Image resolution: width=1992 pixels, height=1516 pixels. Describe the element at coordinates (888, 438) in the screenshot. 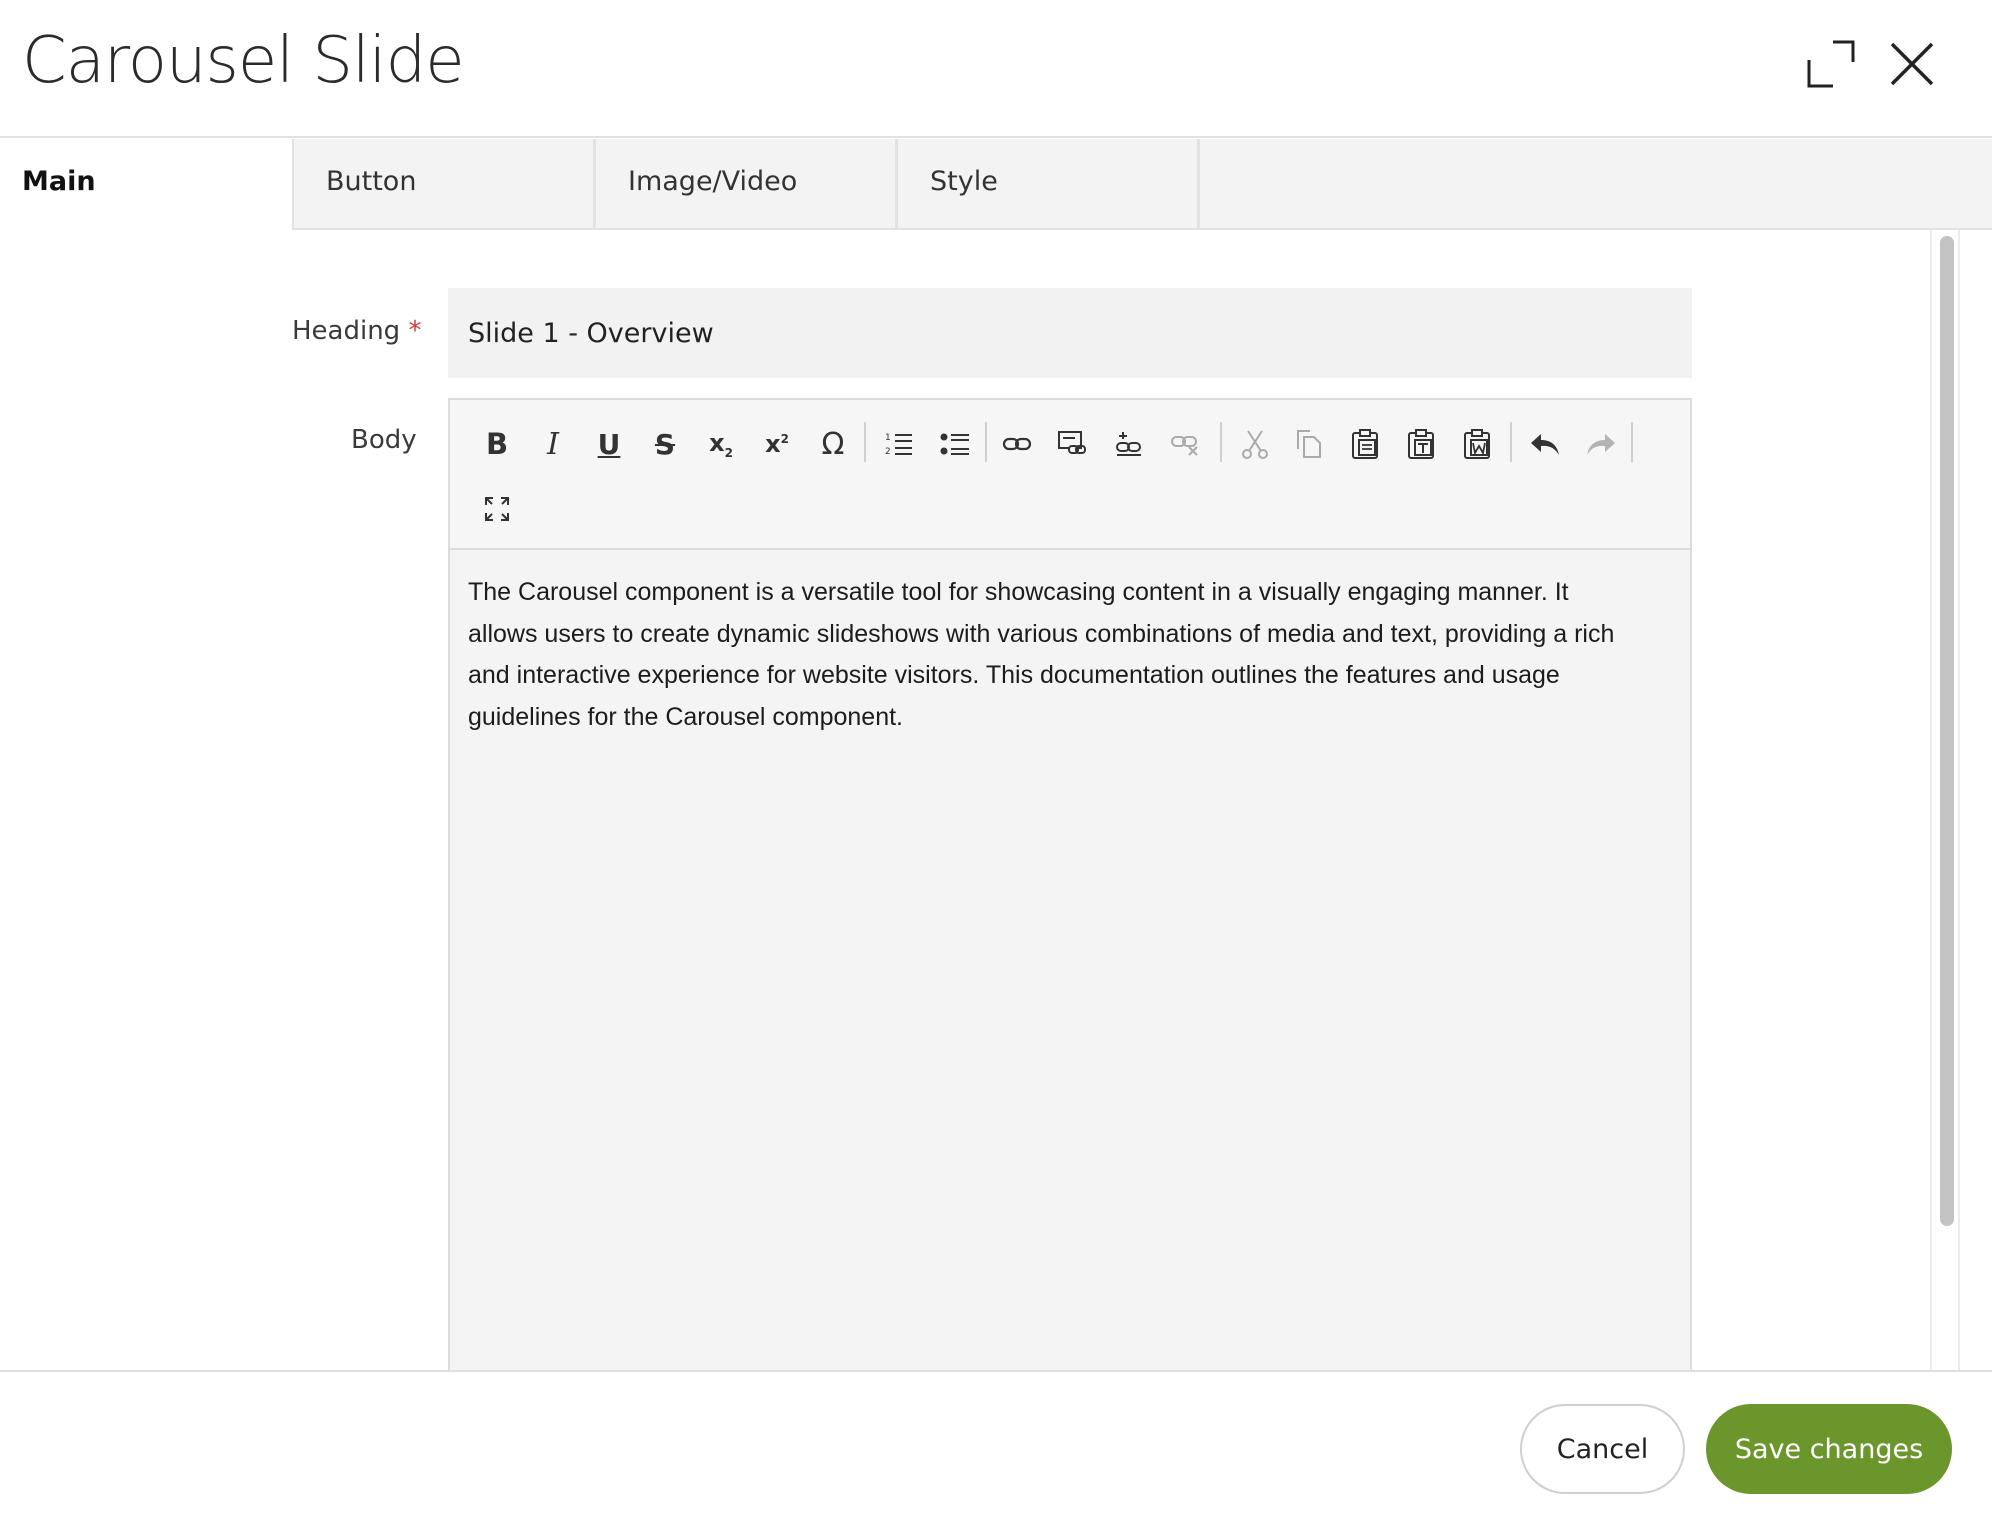

I see `svg-text: 1` at that location.